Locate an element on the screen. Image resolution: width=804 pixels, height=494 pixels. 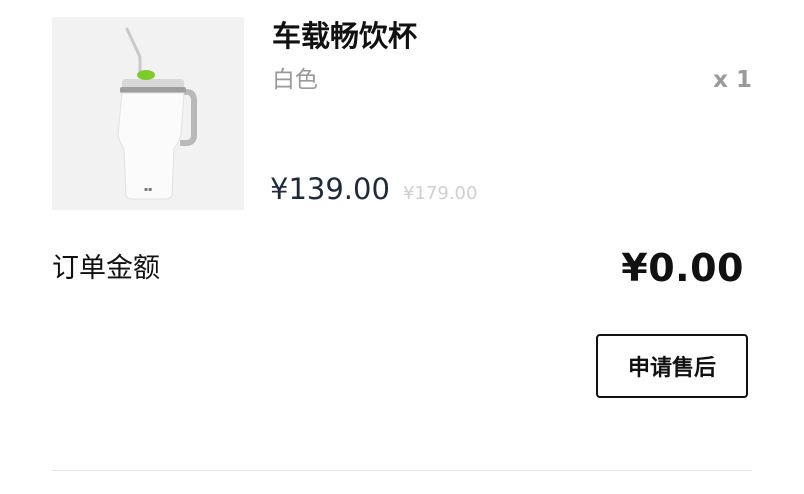
product-quantity: x 1 is located at coordinates (732, 80).